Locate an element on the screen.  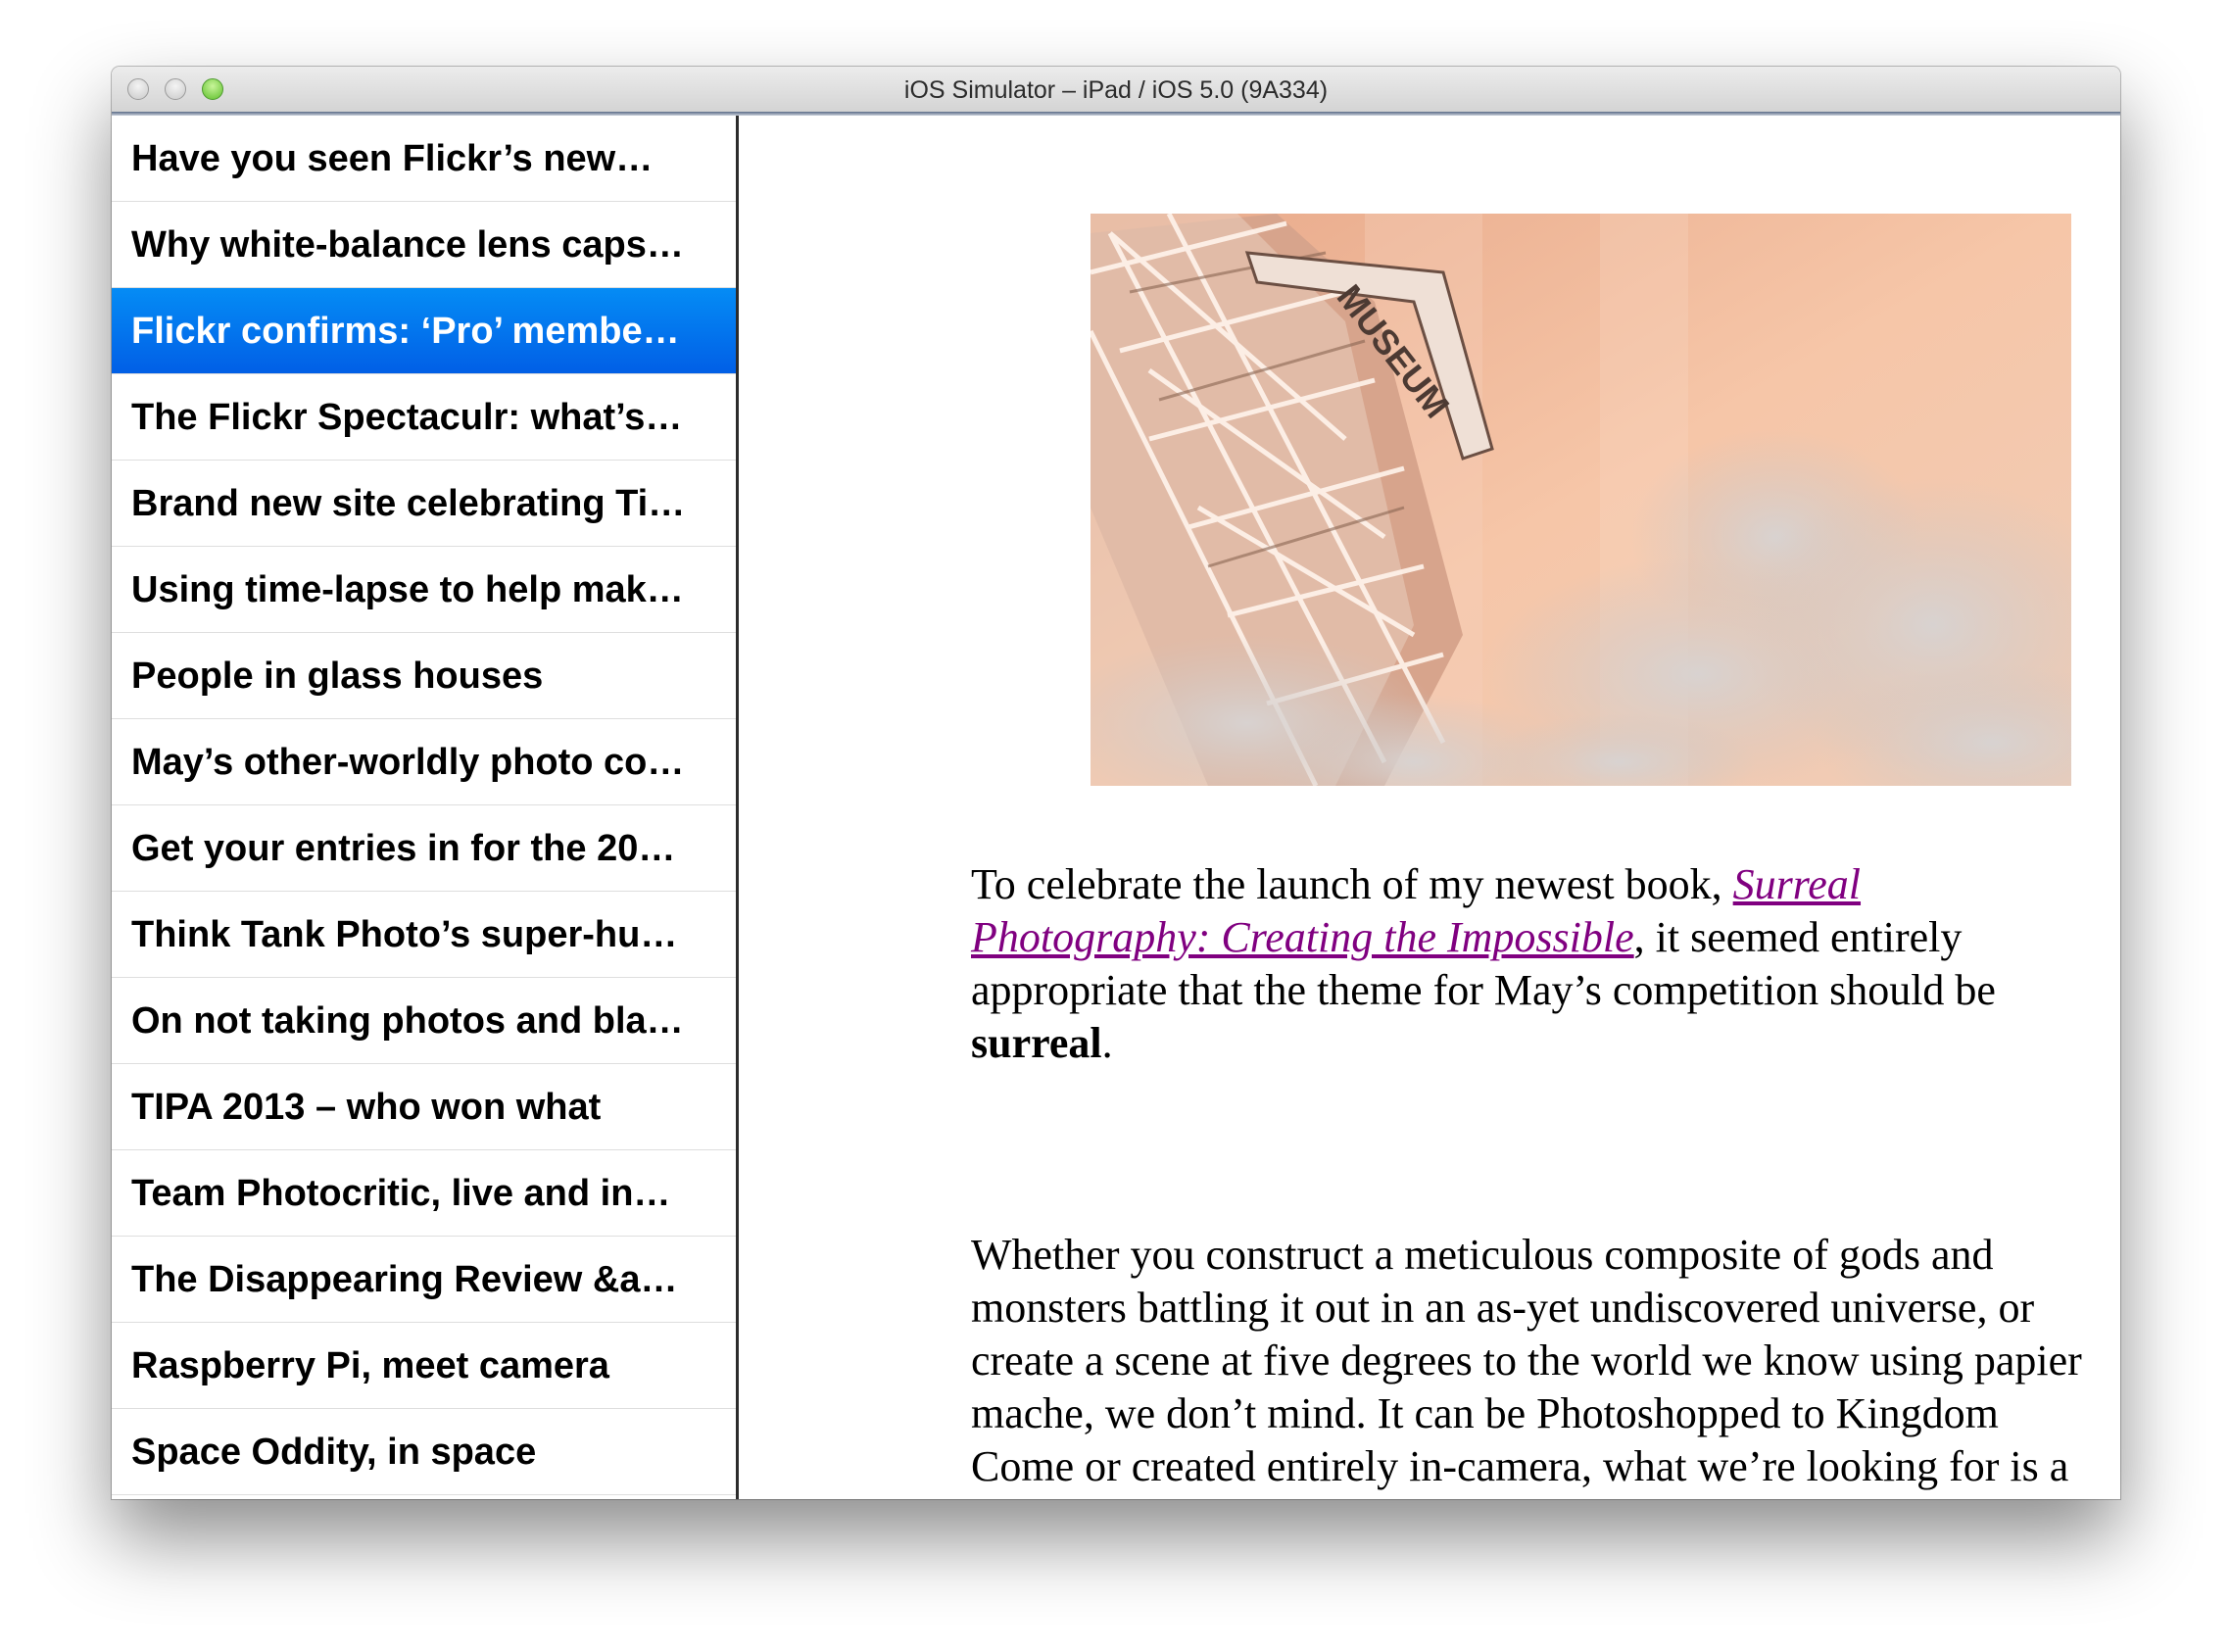
article-list-item: TIPA 2013 – who won what is located at coordinates (424, 1107).